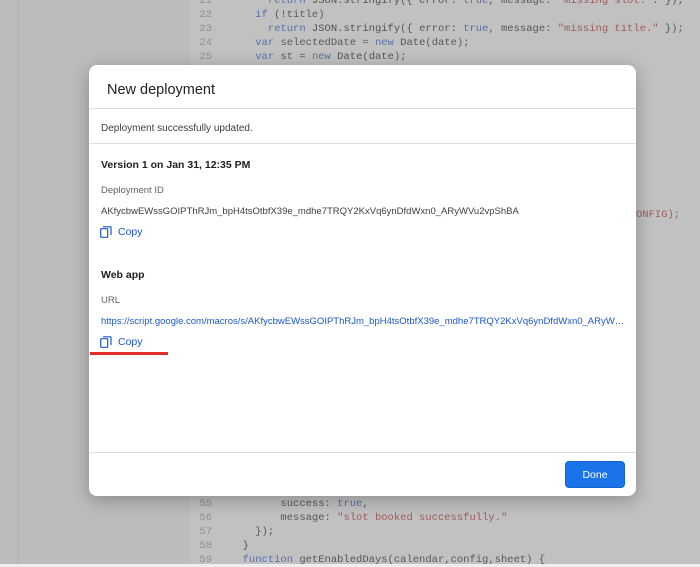 This screenshot has height=567, width=700. I want to click on header-divider, so click(362, 108).